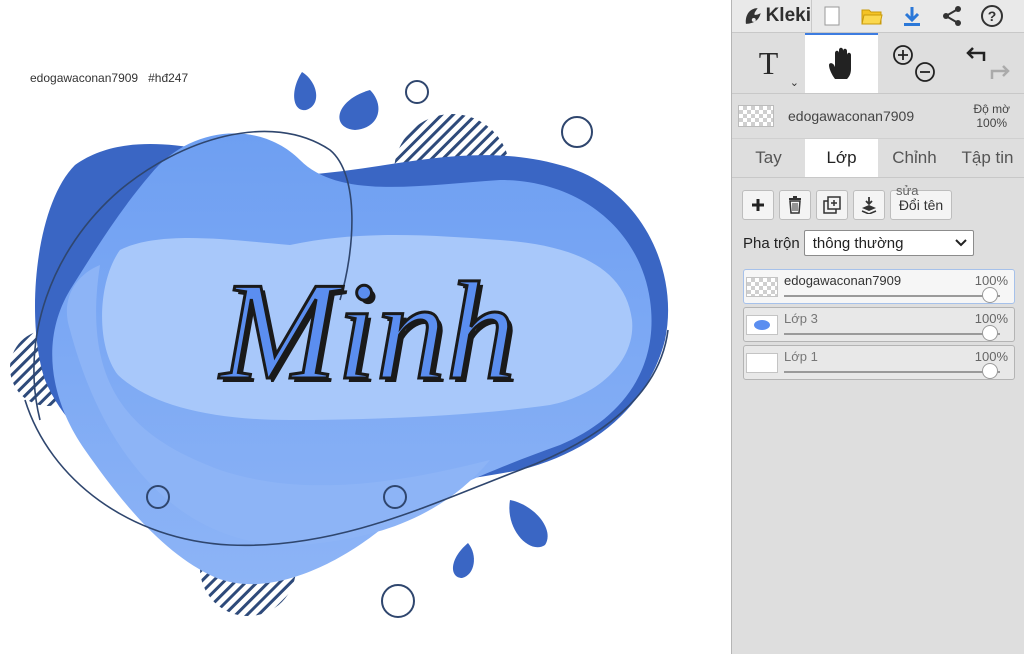  I want to click on layer-item-signature: edogawaconan7909 100%, so click(879, 286).